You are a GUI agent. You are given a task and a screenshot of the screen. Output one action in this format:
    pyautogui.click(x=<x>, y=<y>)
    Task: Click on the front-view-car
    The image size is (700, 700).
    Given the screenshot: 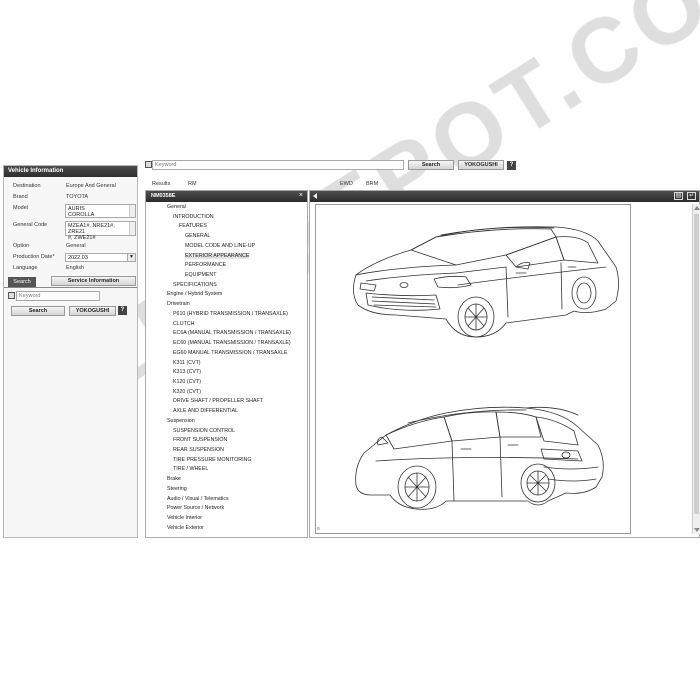 What is the action you would take?
    pyautogui.click(x=486, y=282)
    